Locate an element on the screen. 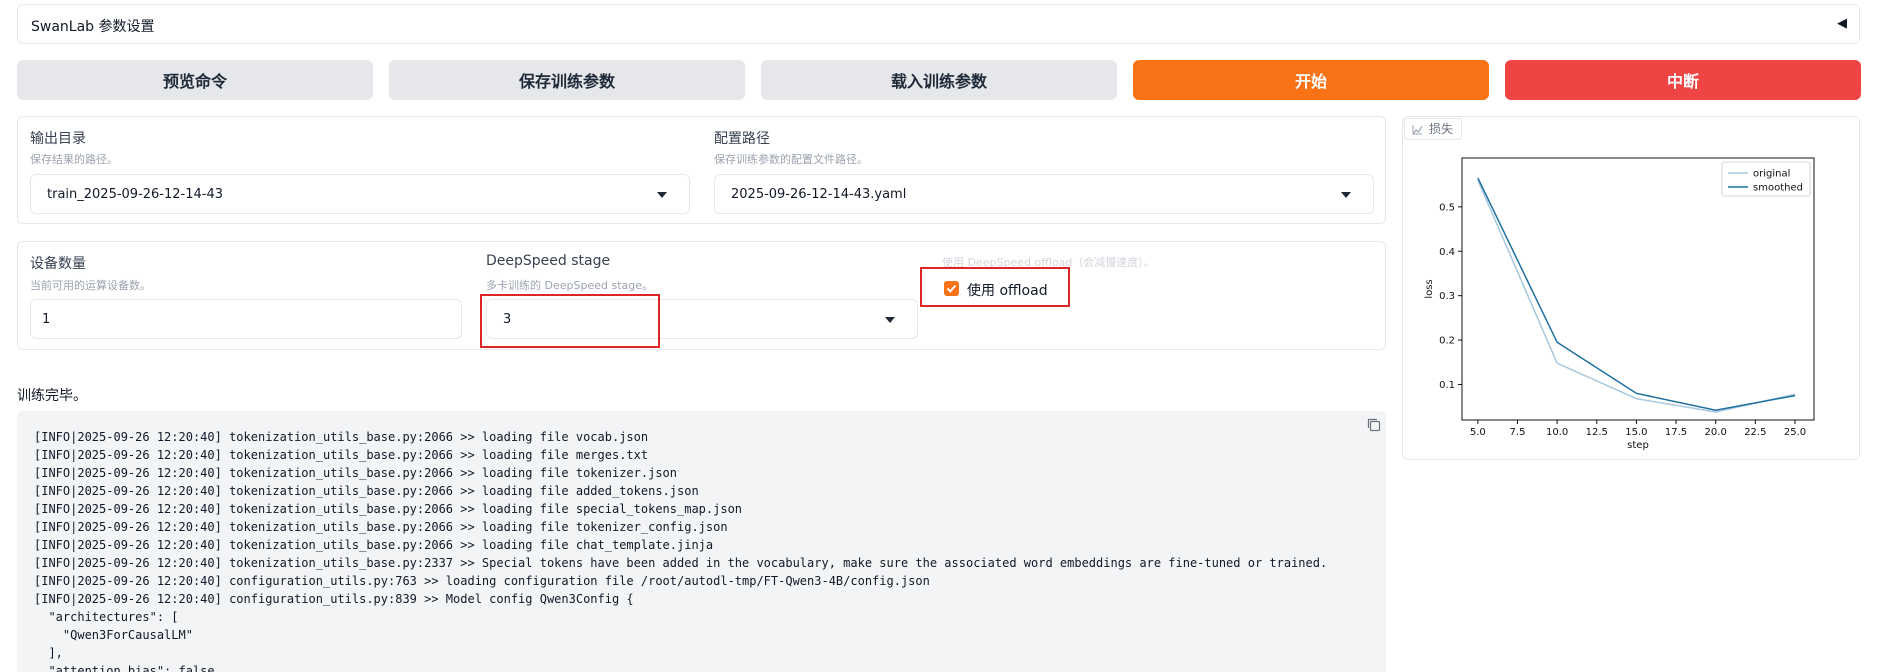 This screenshot has width=1878, height=672. highlight-box-deepspeed is located at coordinates (570, 321).